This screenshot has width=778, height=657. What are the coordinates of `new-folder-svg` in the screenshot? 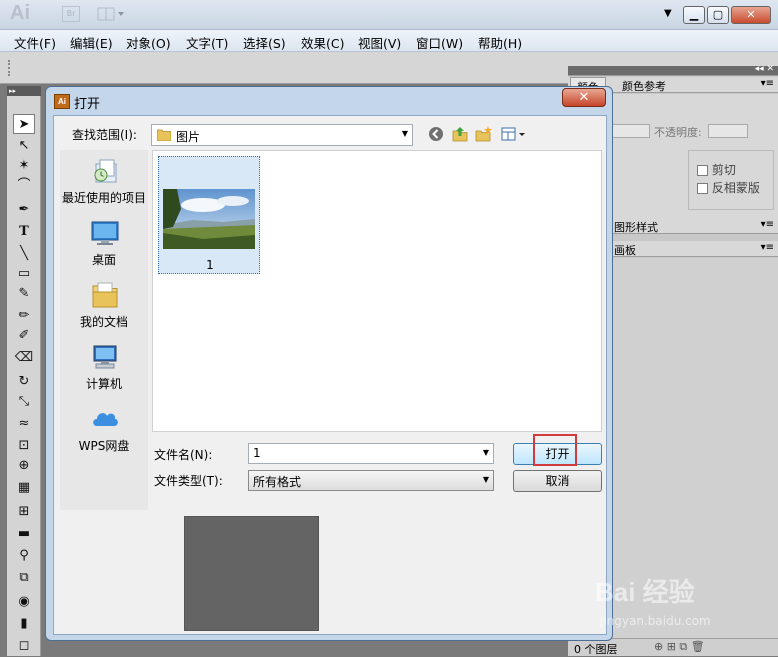 It's located at (483, 134).